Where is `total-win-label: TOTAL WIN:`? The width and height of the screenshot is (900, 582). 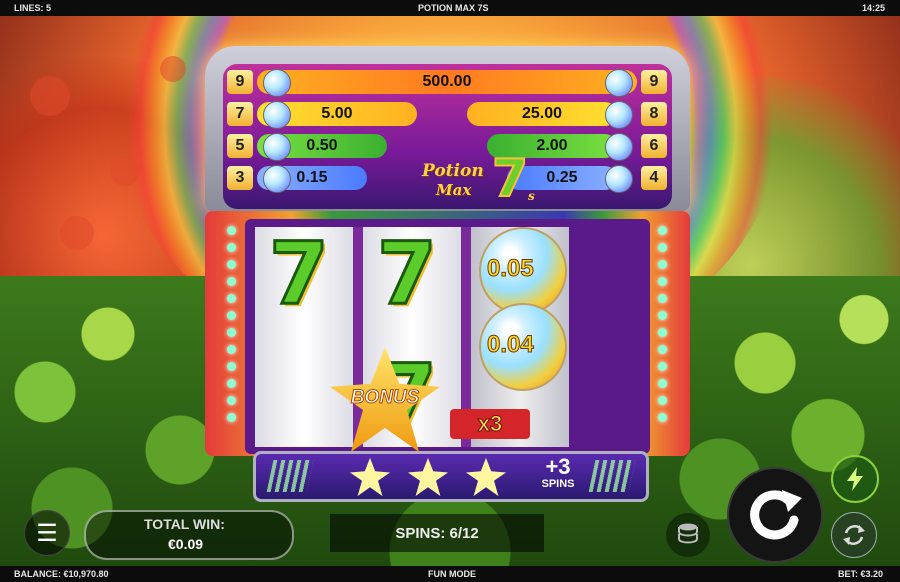
total-win-label: TOTAL WIN: is located at coordinates (184, 524).